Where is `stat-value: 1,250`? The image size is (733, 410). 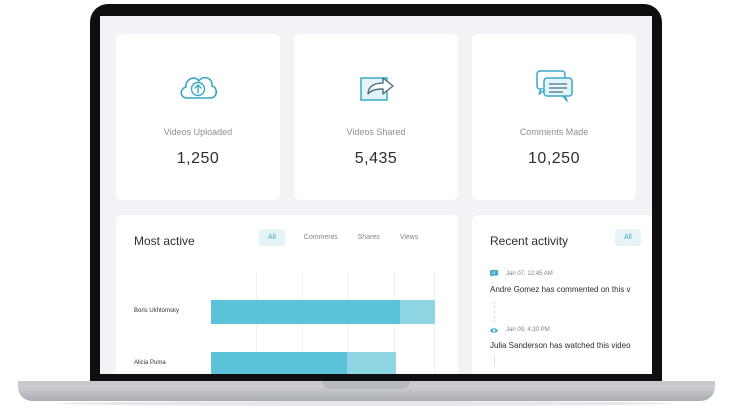
stat-value: 1,250 is located at coordinates (198, 158).